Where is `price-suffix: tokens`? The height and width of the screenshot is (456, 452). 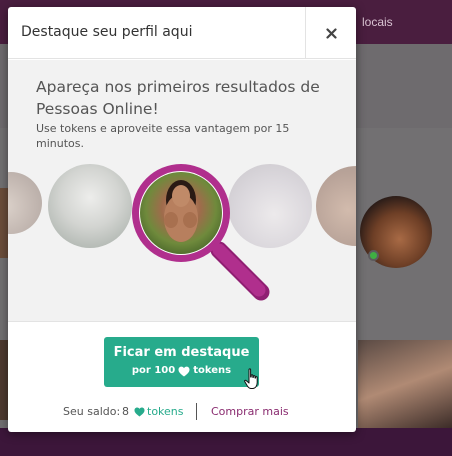 price-suffix: tokens is located at coordinates (212, 370).